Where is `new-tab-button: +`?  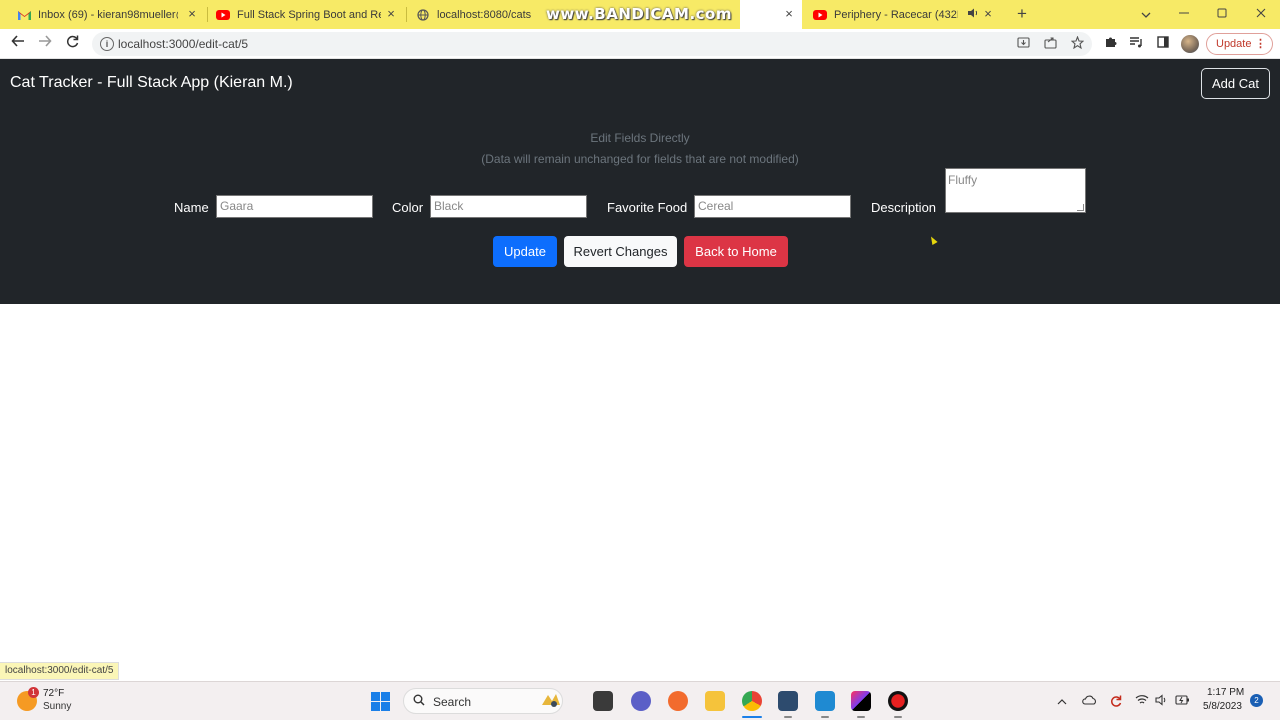 new-tab-button: + is located at coordinates (1022, 14).